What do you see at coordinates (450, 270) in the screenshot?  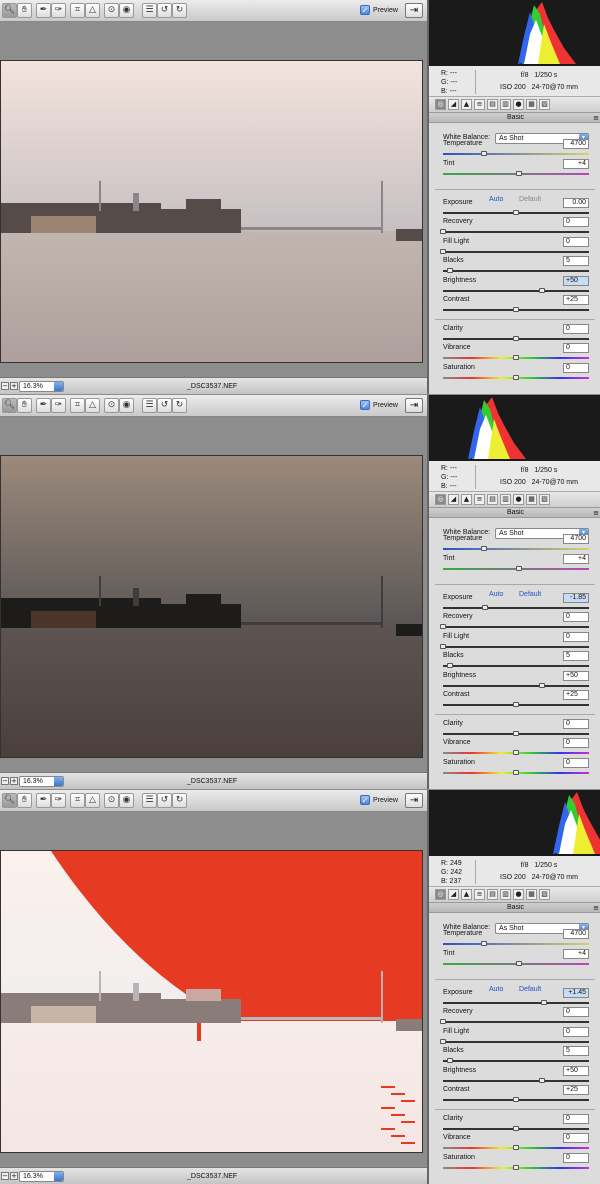 I see `slider-thumb-blacks` at bounding box center [450, 270].